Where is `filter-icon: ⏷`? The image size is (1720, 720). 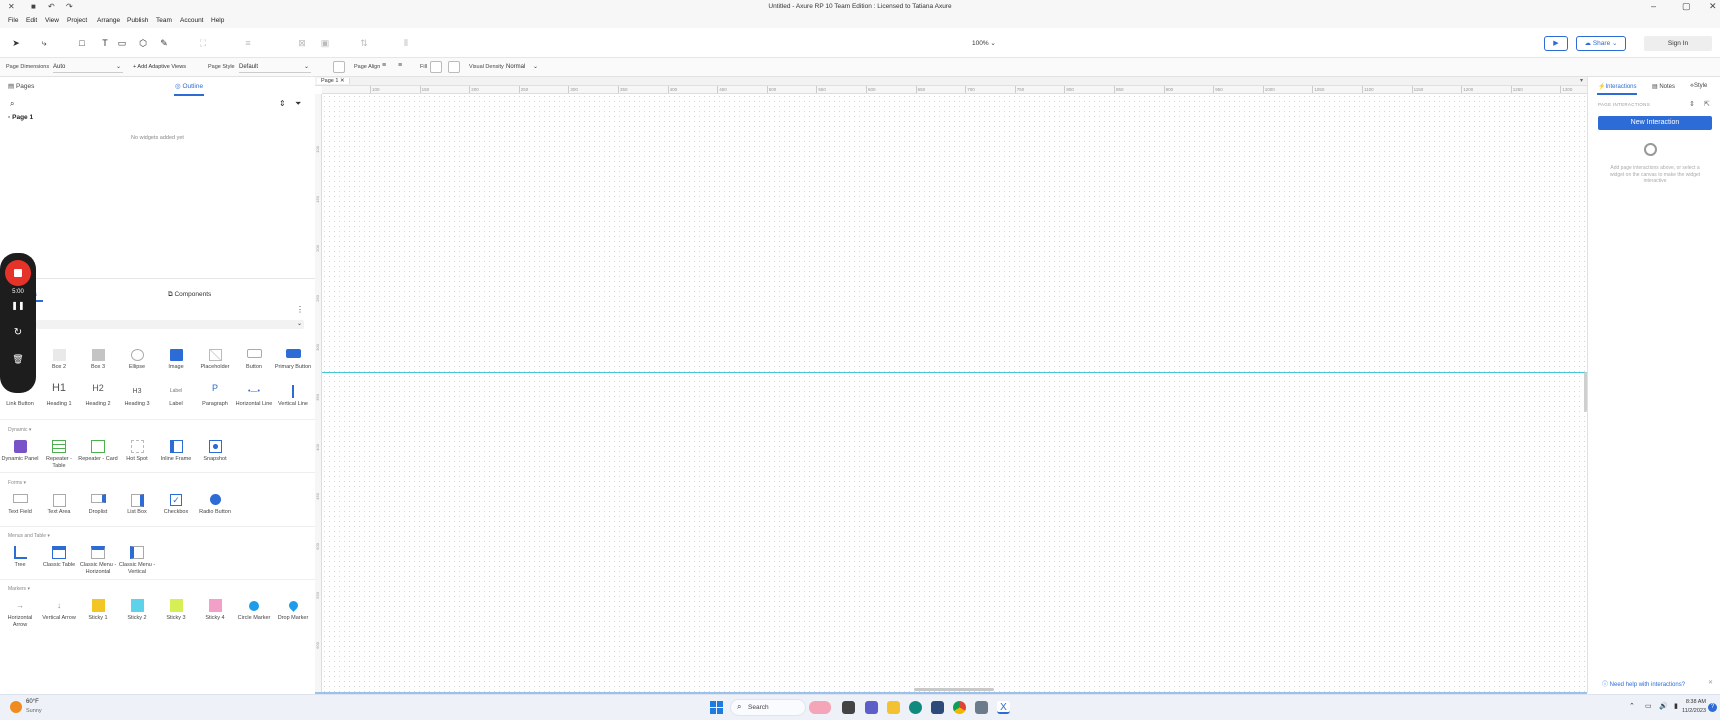
filter-icon: ⏷ is located at coordinates (298, 104).